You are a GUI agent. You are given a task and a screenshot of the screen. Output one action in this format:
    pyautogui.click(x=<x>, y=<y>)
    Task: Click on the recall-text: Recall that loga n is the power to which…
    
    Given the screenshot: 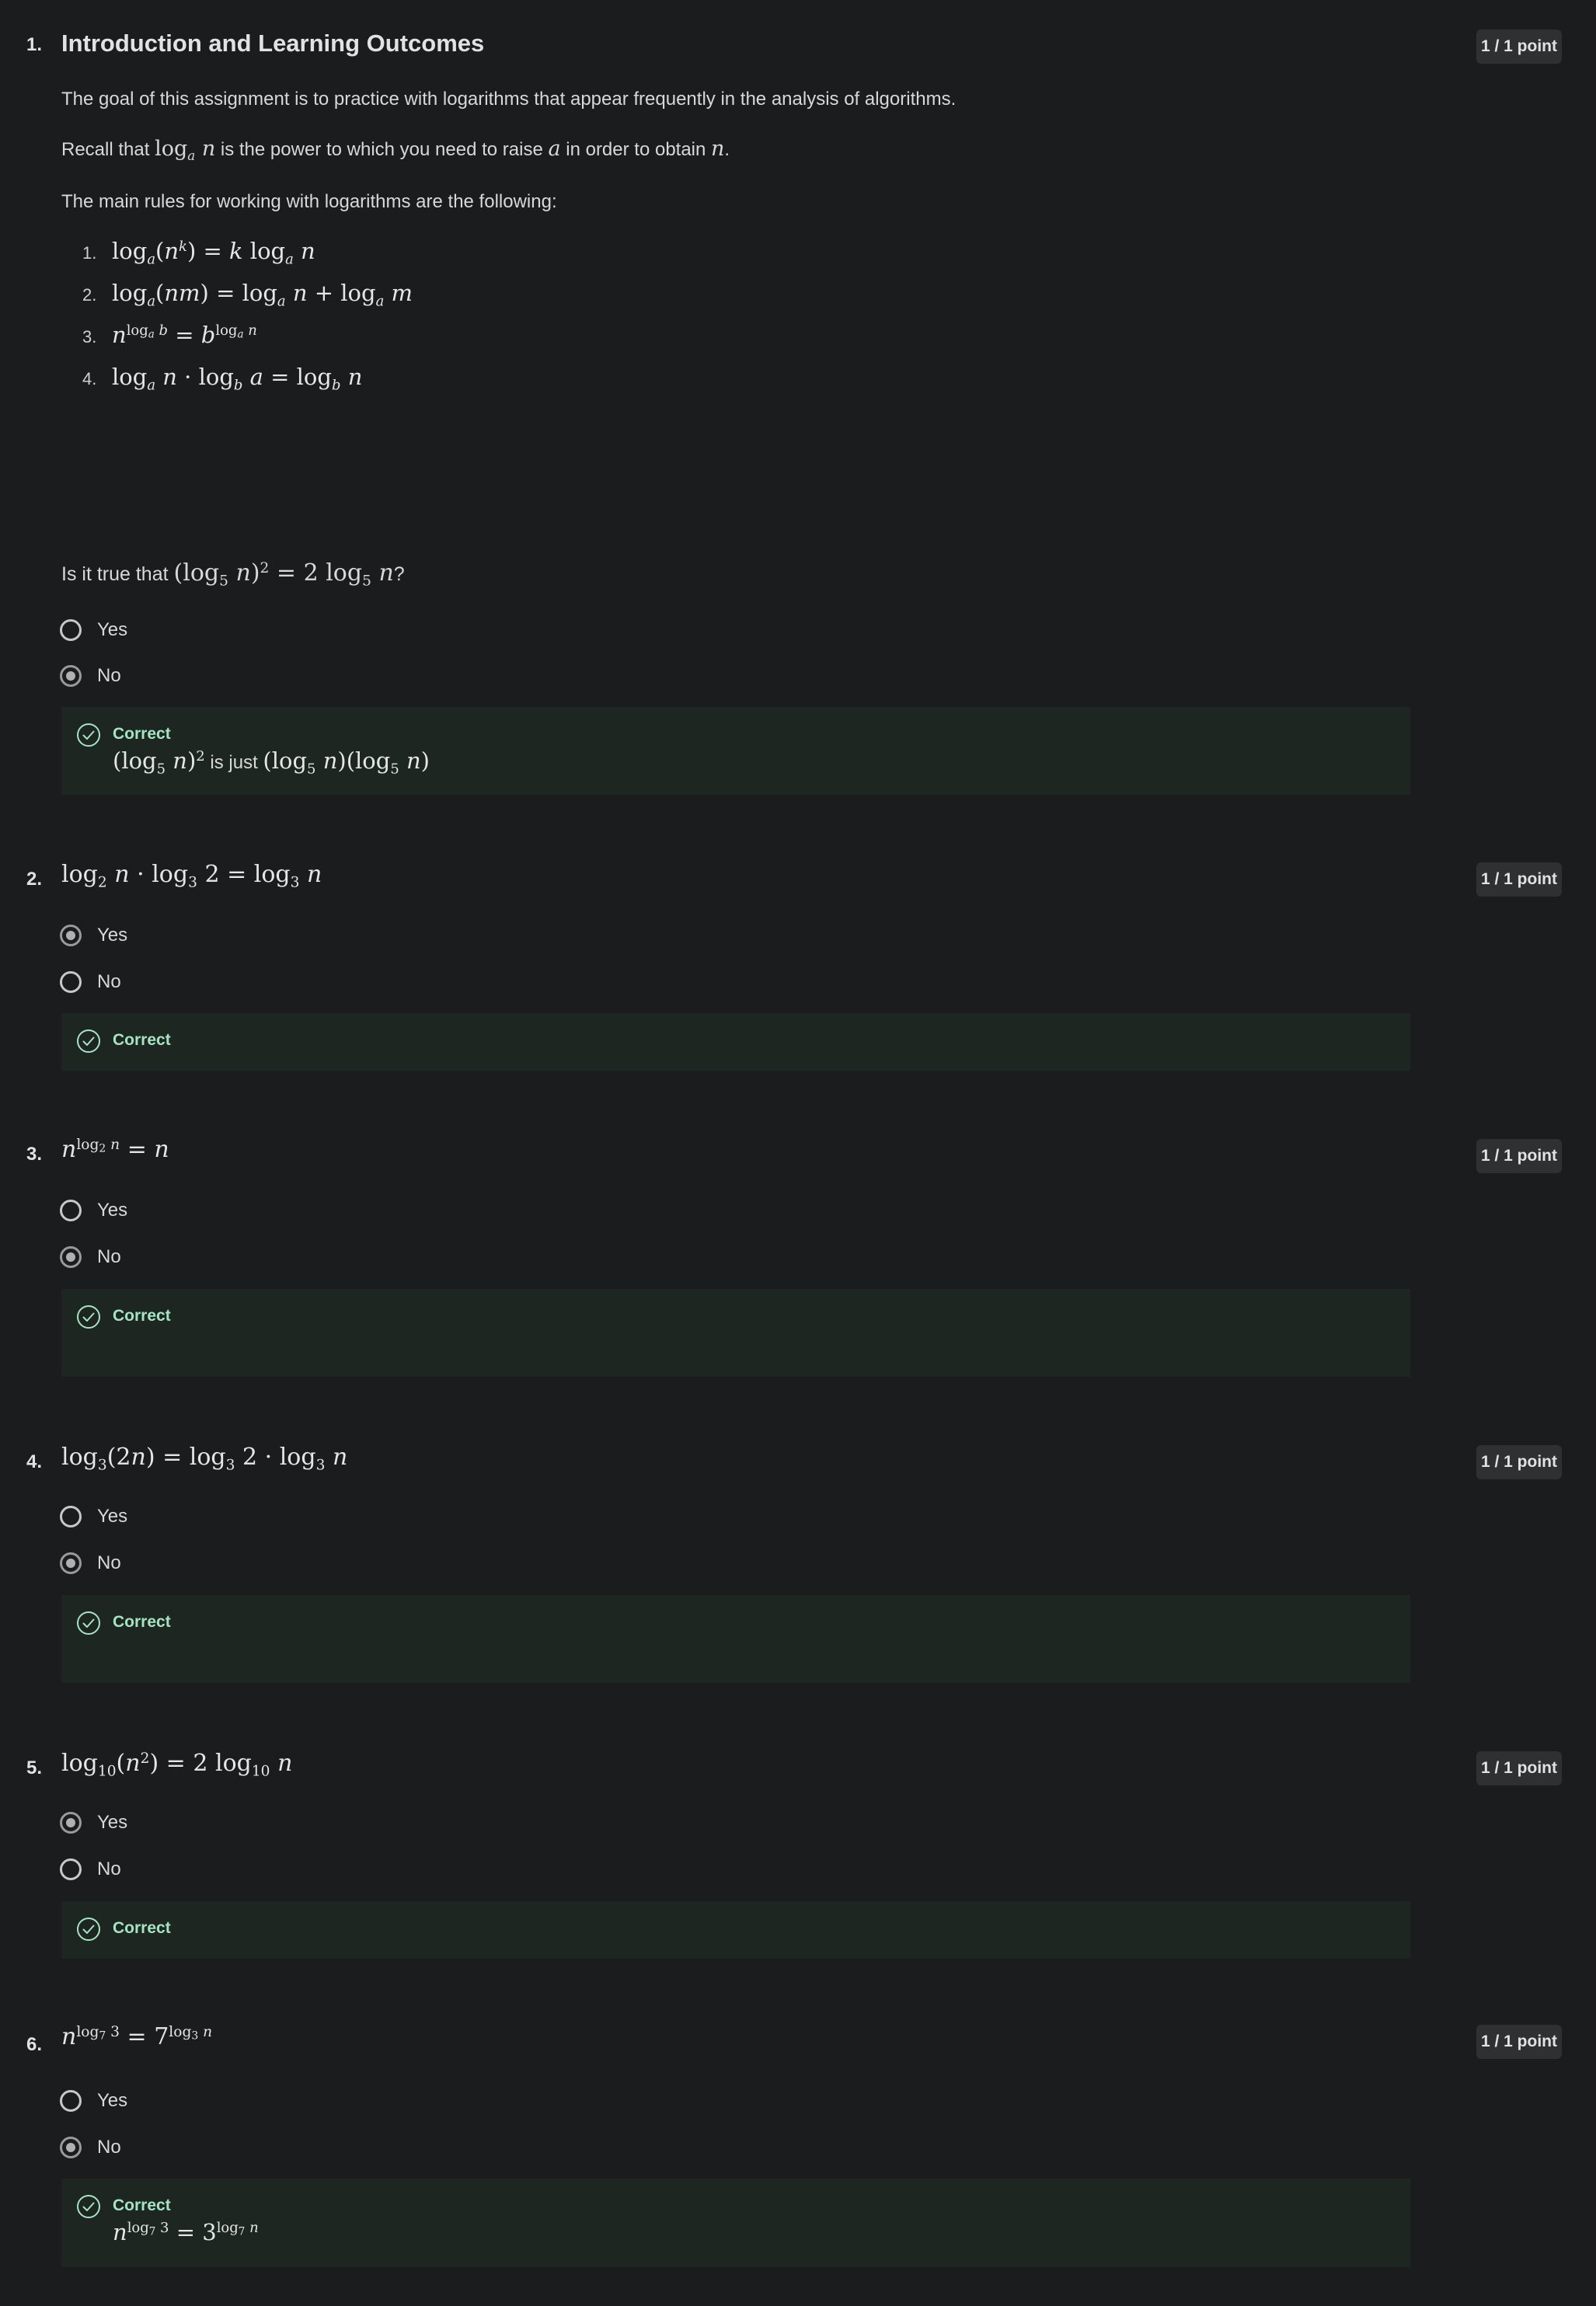 What is the action you would take?
    pyautogui.click(x=395, y=150)
    